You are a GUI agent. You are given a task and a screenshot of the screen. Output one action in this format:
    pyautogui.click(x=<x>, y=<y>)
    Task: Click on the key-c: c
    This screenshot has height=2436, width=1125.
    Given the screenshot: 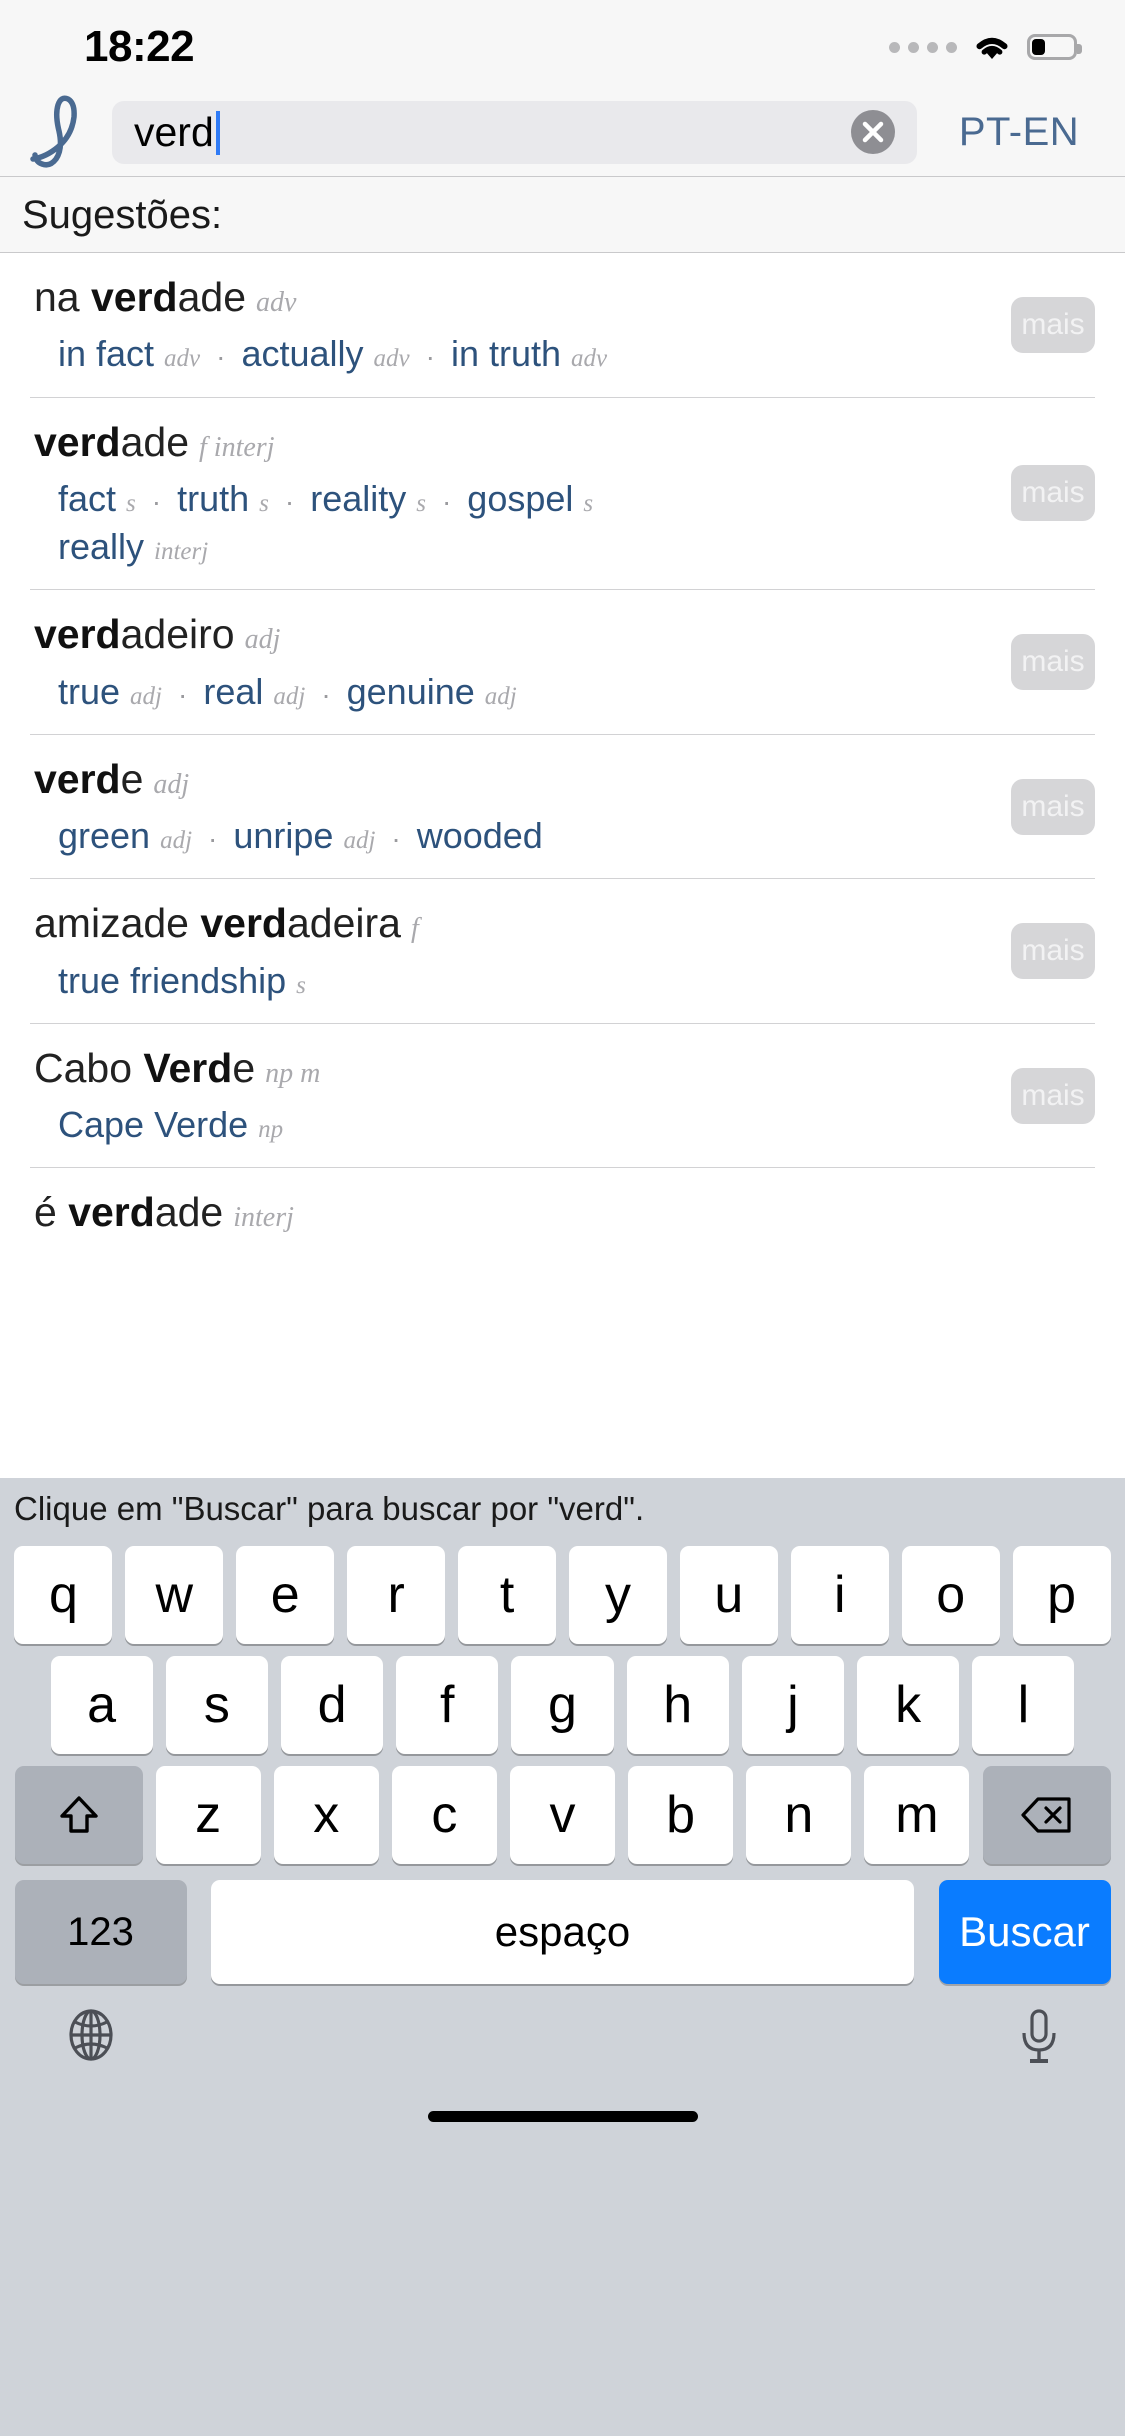 What is the action you would take?
    pyautogui.click(x=444, y=1815)
    